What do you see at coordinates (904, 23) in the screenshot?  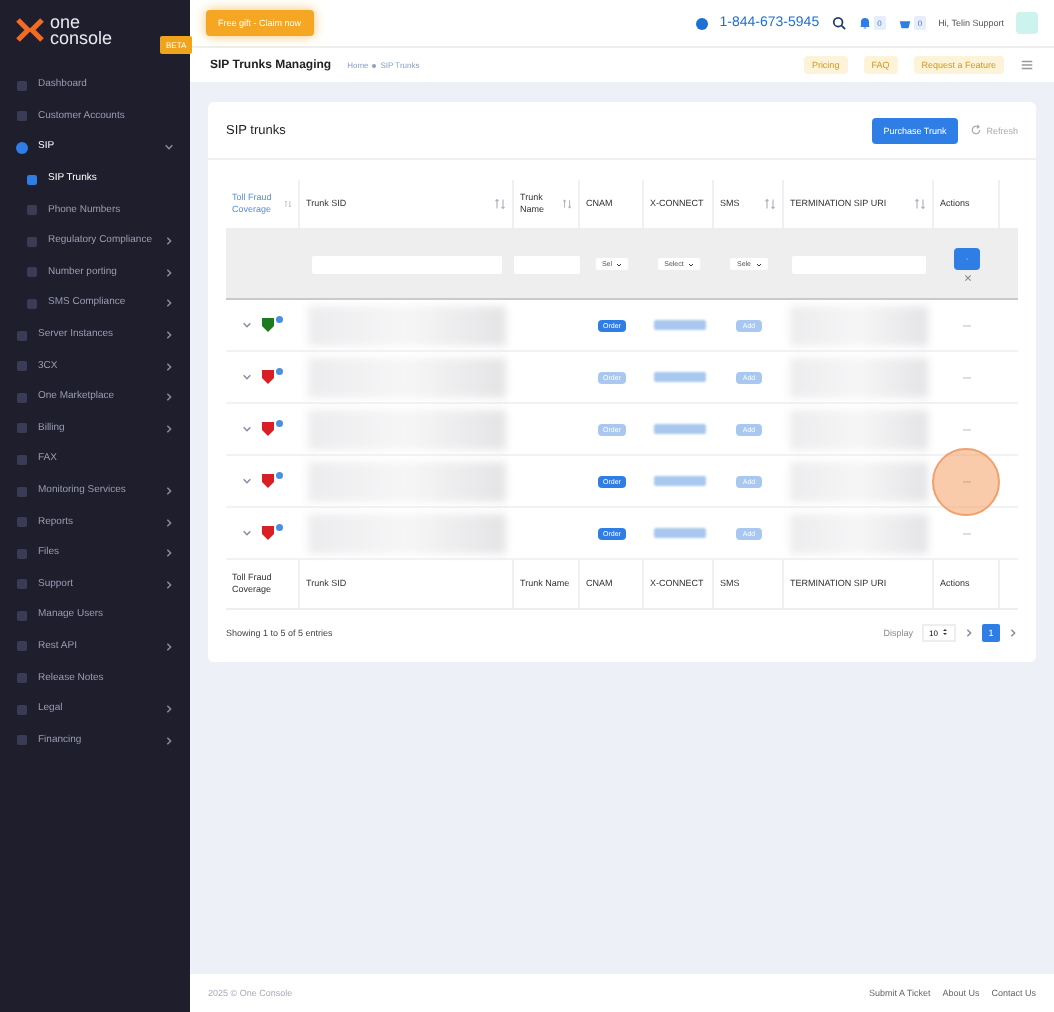 I see `basket-icon` at bounding box center [904, 23].